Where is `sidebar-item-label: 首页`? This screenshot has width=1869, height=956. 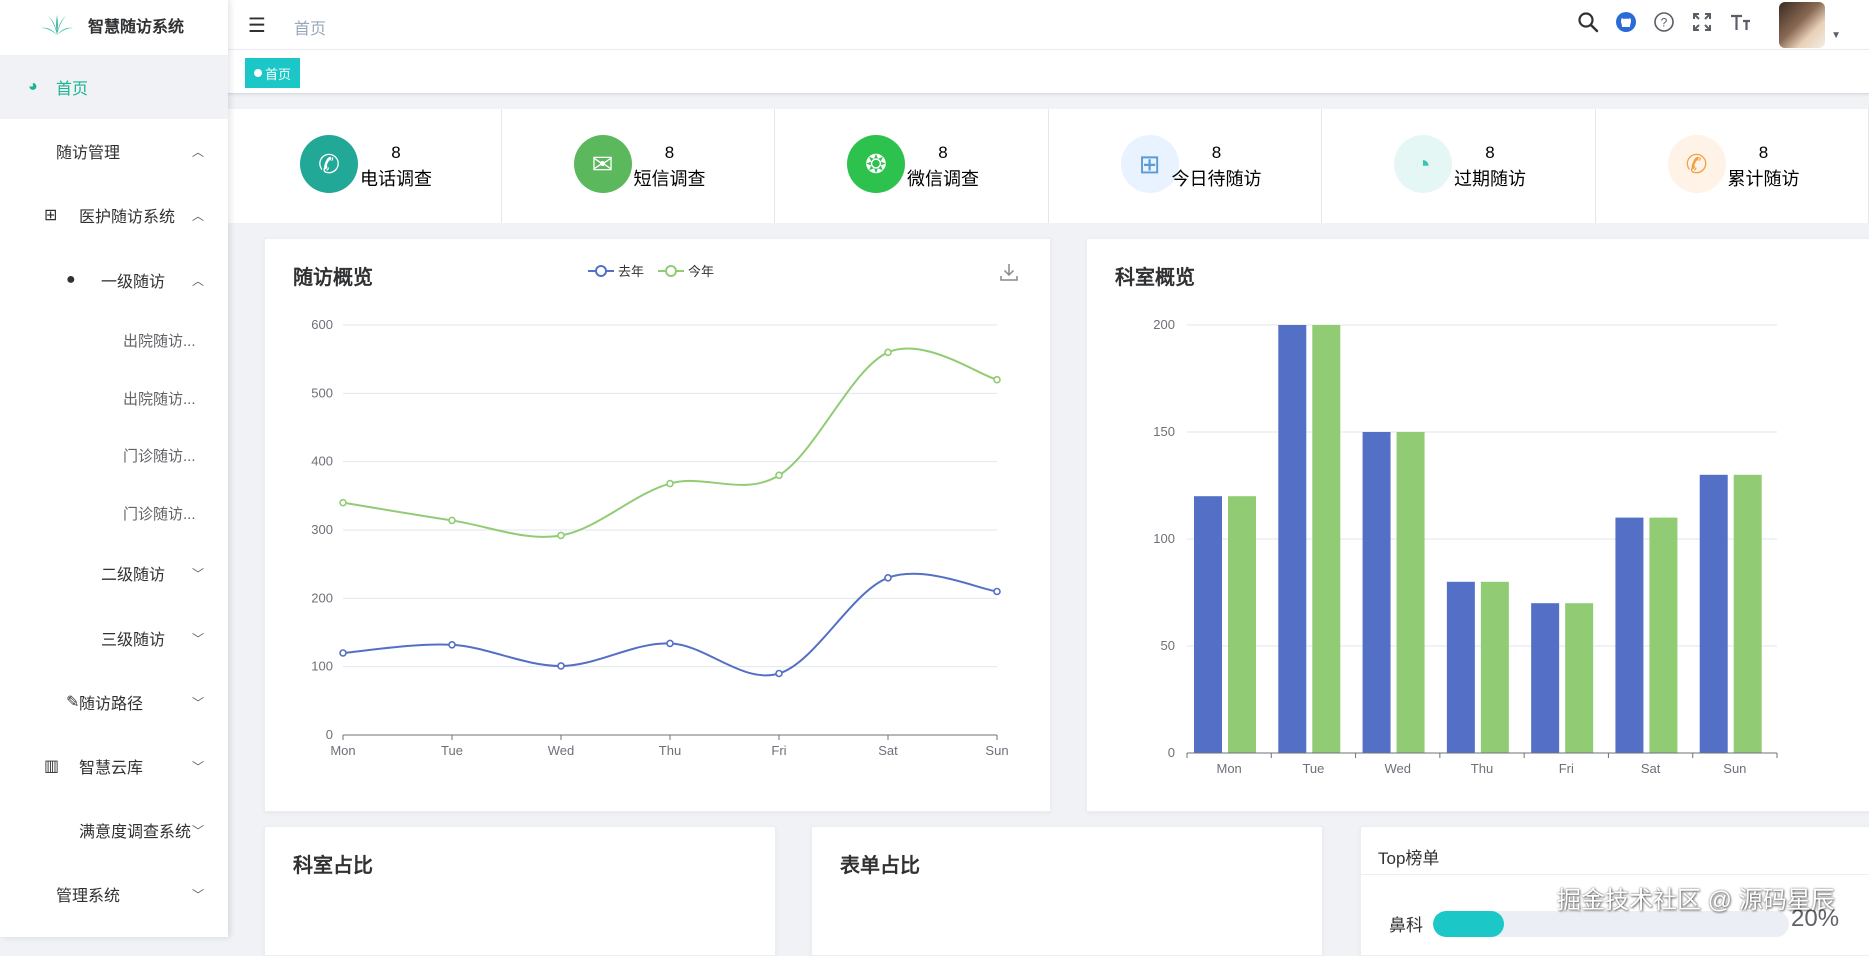
sidebar-item-label: 首页 is located at coordinates (72, 87).